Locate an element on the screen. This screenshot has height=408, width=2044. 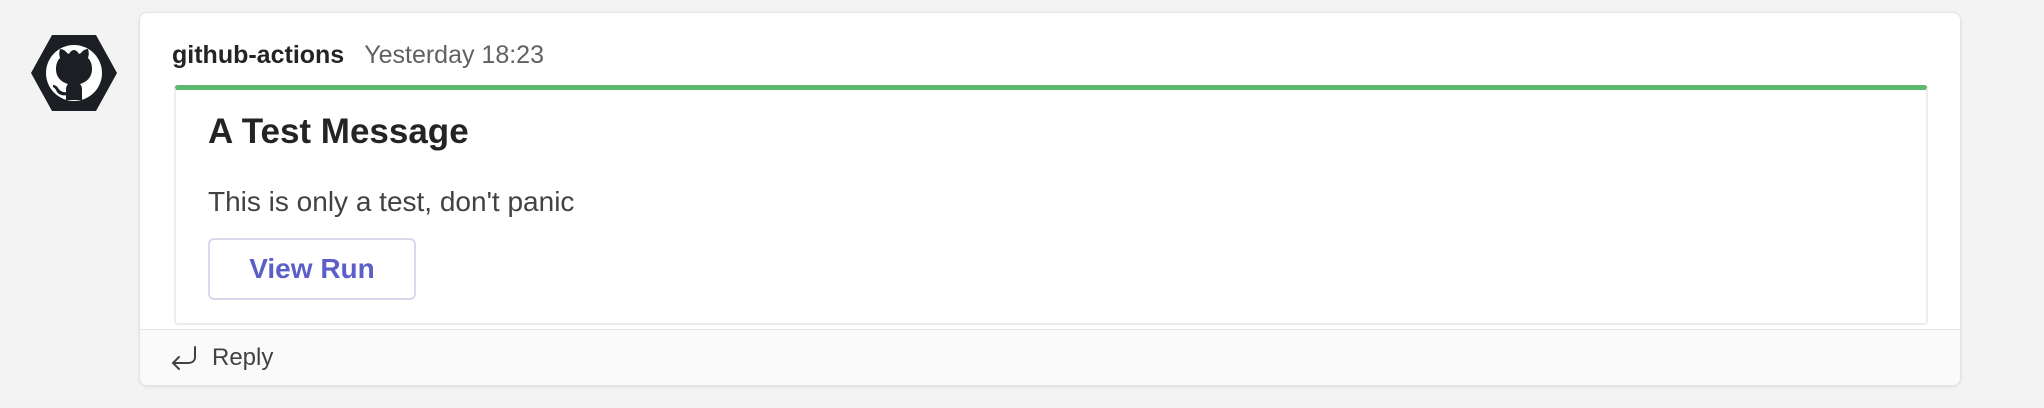
message-header: github-actions Yesterday 18:23 is located at coordinates (358, 55).